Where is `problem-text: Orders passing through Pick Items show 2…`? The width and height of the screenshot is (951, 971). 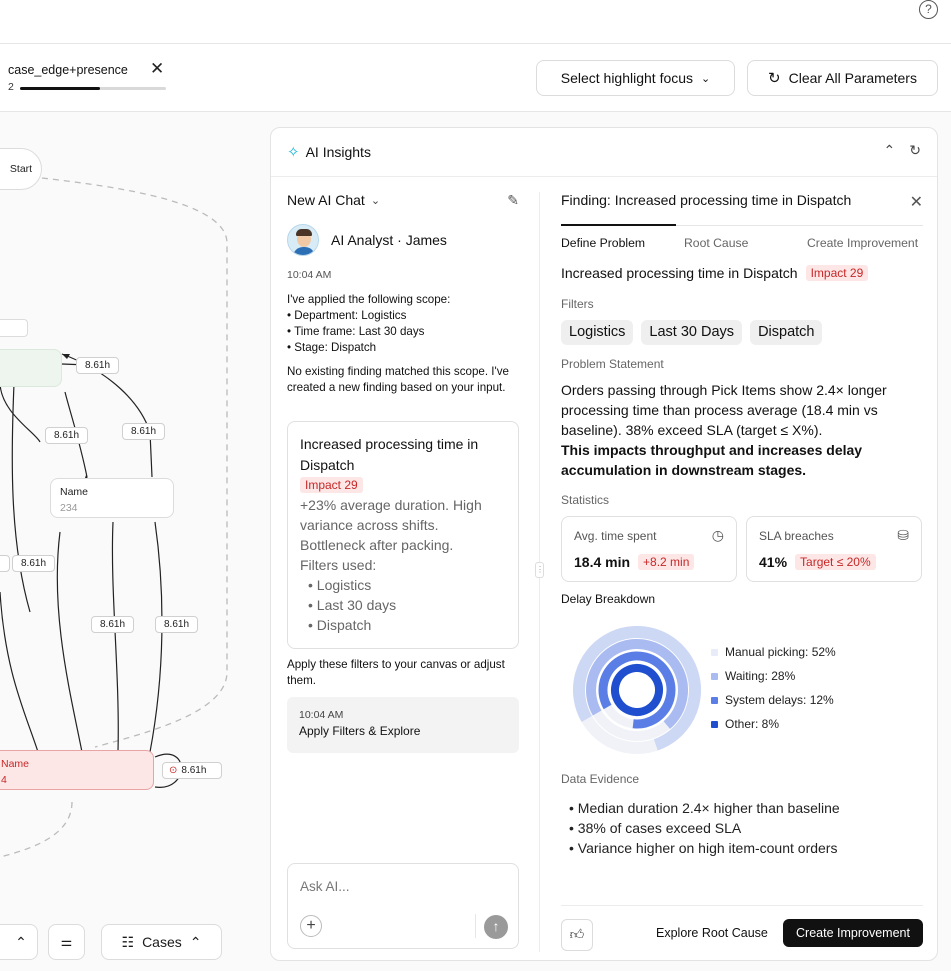
problem-text: Orders passing through Pick Items show 2… is located at coordinates (724, 410).